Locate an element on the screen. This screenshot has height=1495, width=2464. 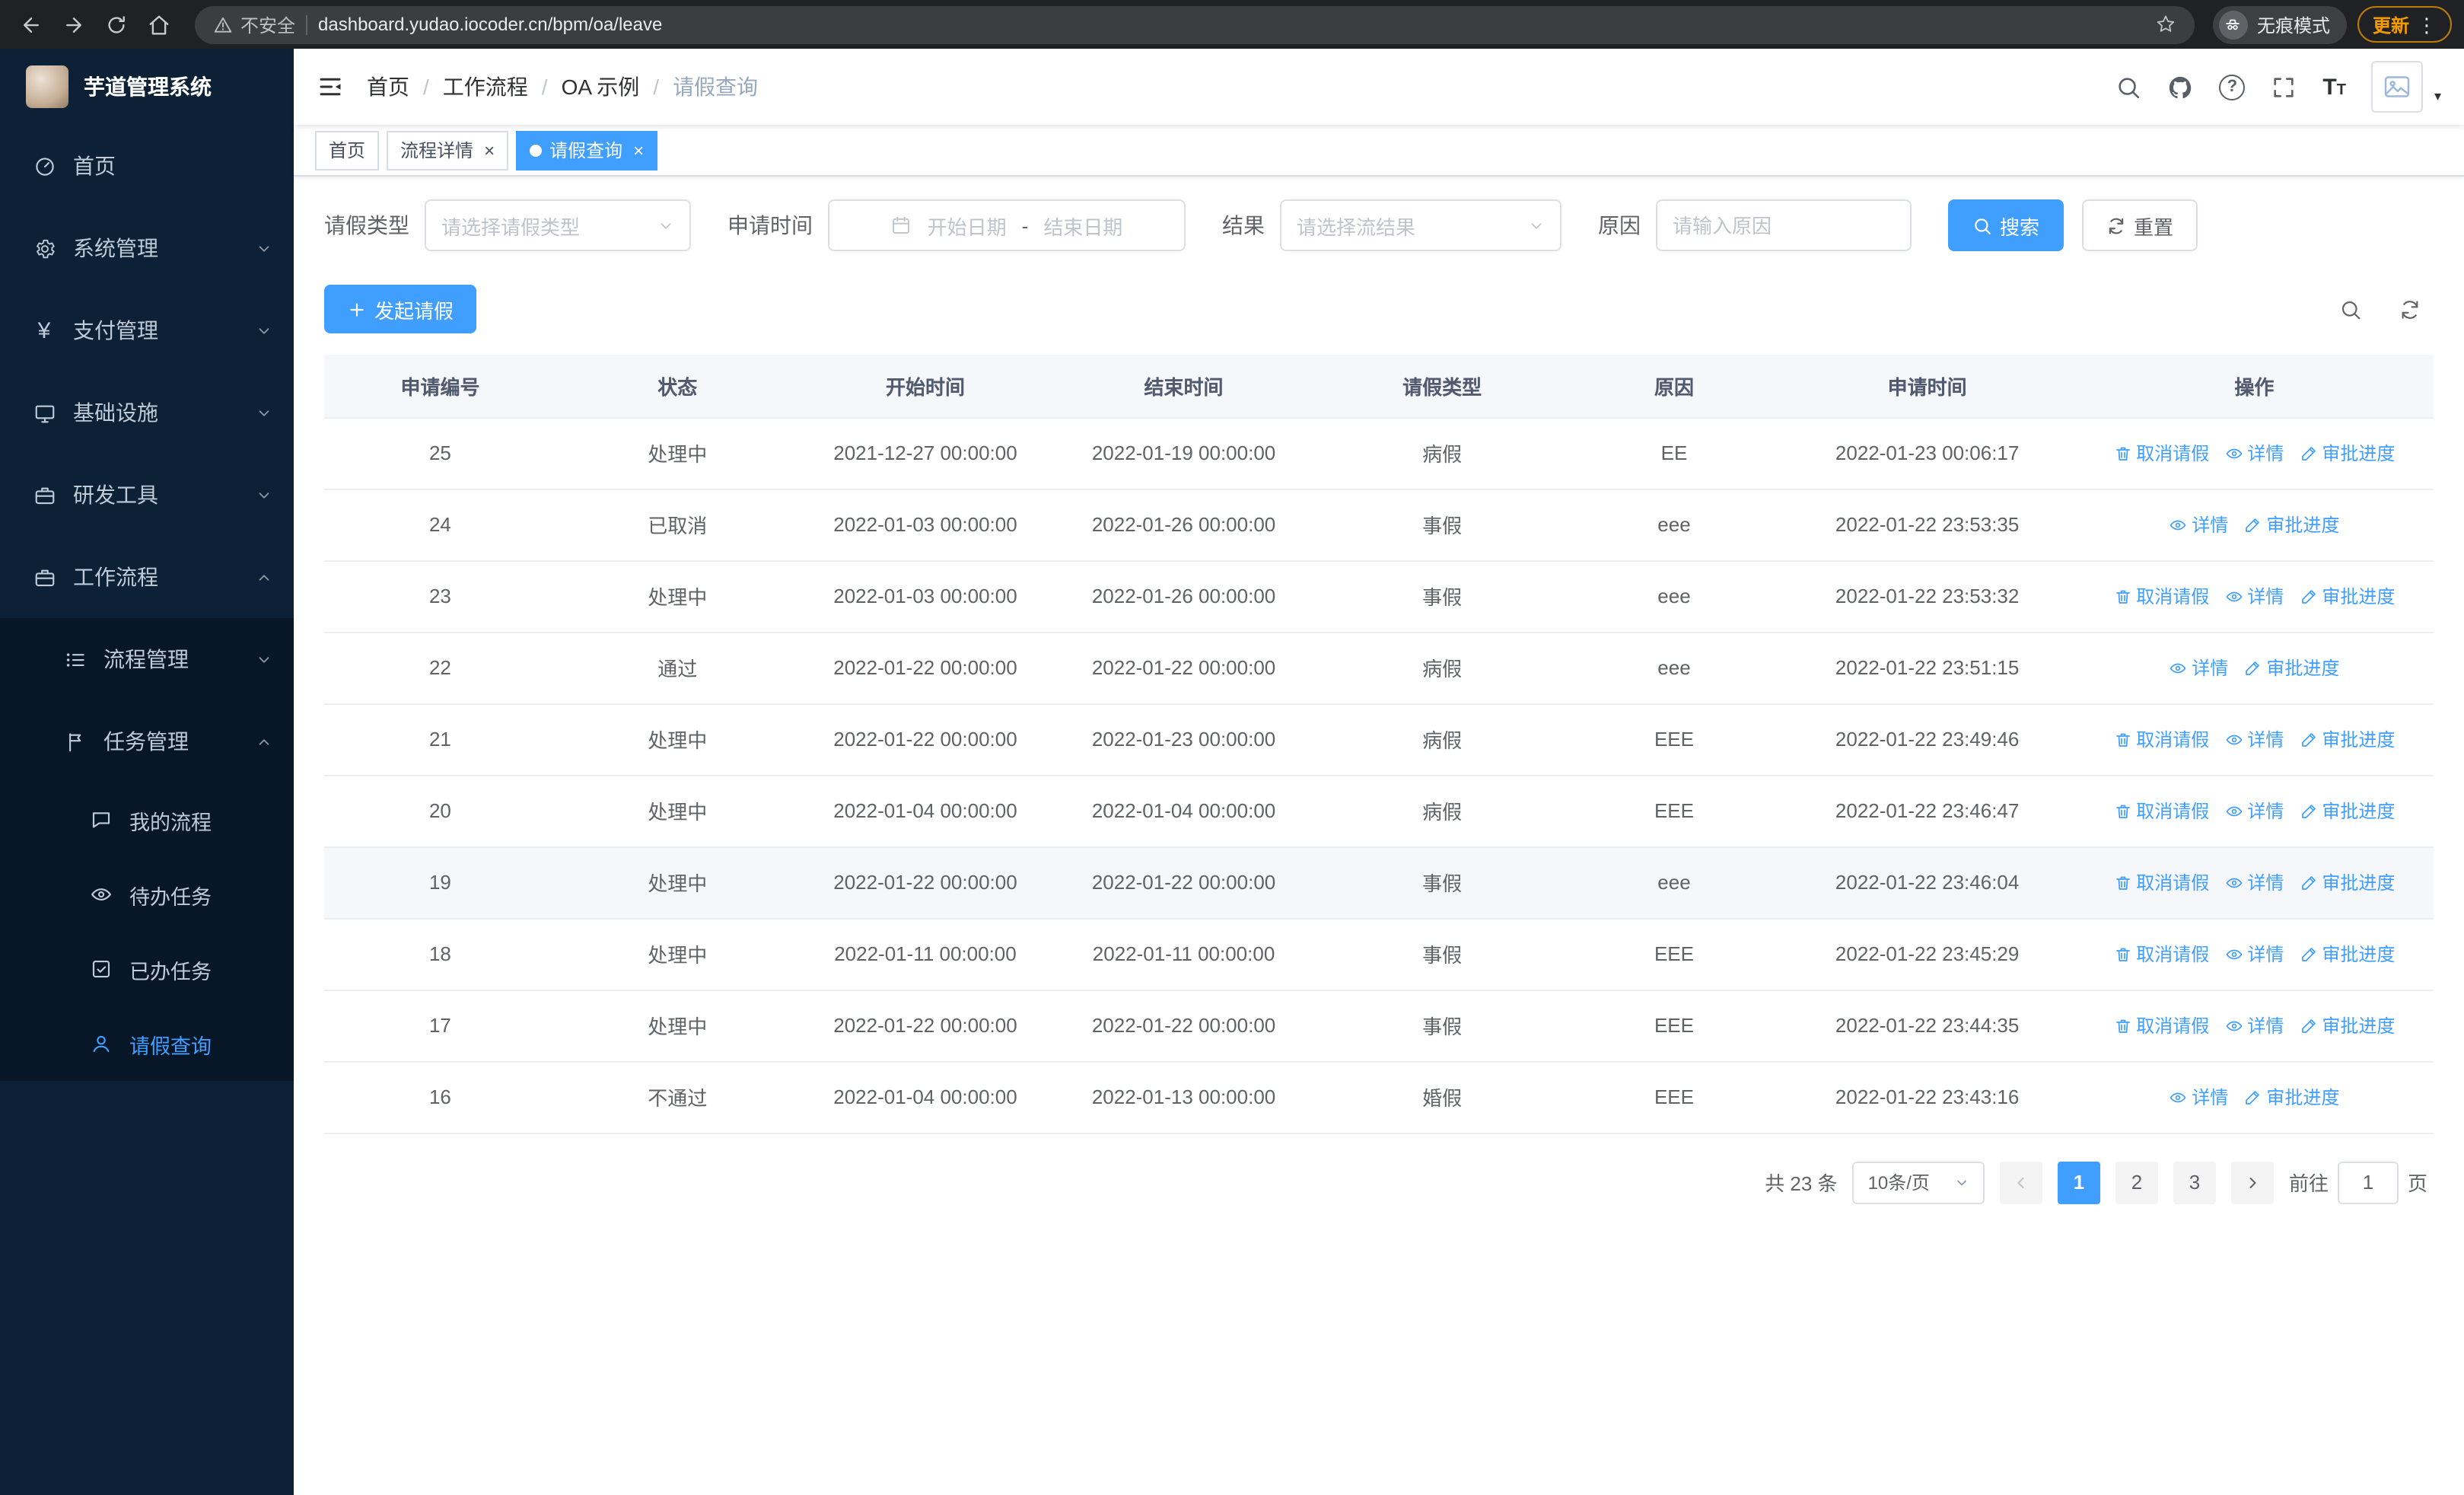
user-menu-caret-icon: ▾ is located at coordinates (2437, 101).